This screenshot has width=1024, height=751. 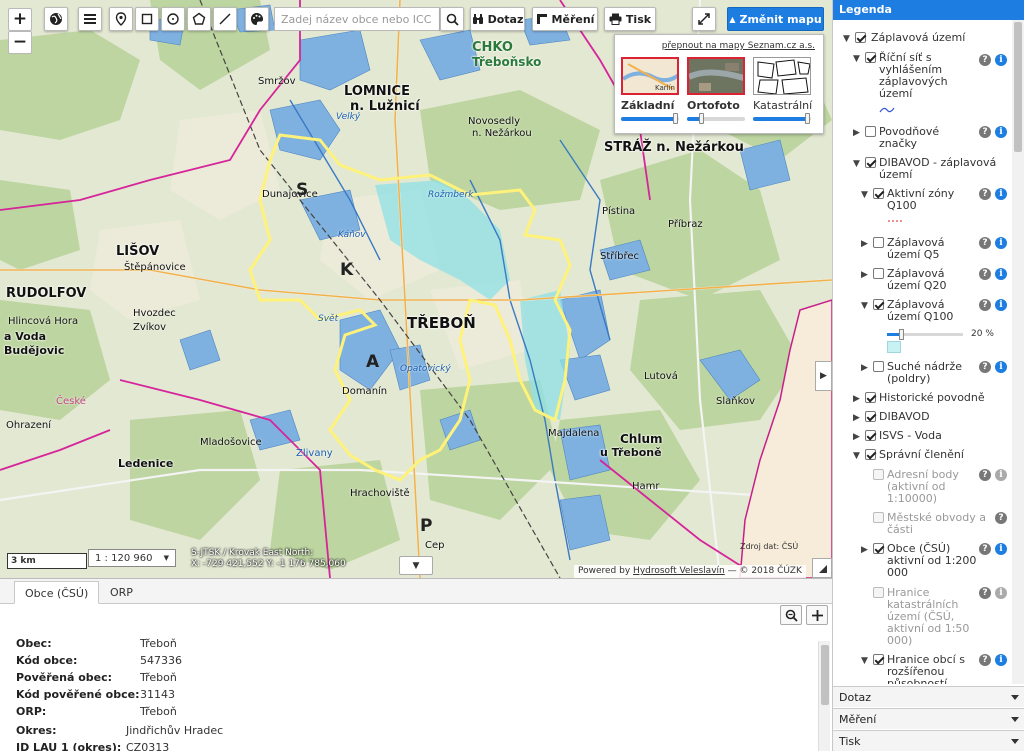 I want to click on collapse-bottom-panel-button: ▼, so click(x=416, y=565).